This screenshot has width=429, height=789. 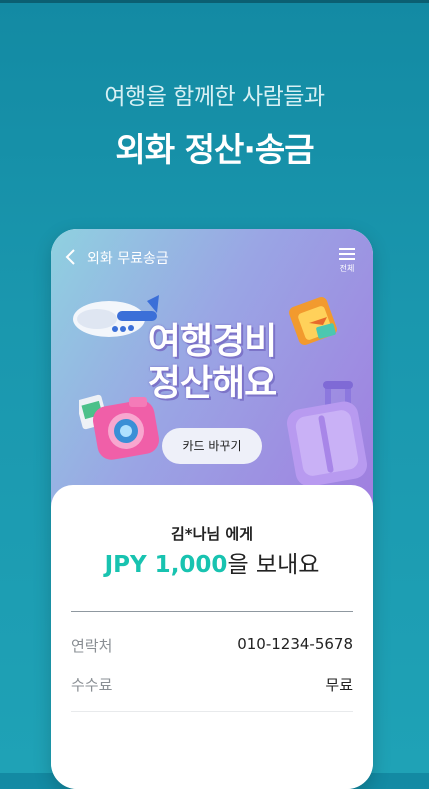 I want to click on amount-line: JPY 1,000을 보내요, so click(x=212, y=562).